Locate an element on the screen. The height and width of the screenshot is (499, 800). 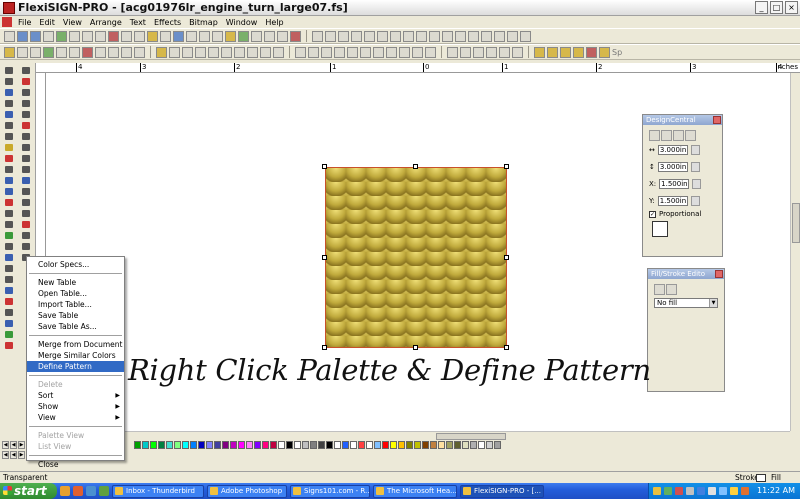
menu-item-define-pattern: Define Pattern is located at coordinates (75, 366).